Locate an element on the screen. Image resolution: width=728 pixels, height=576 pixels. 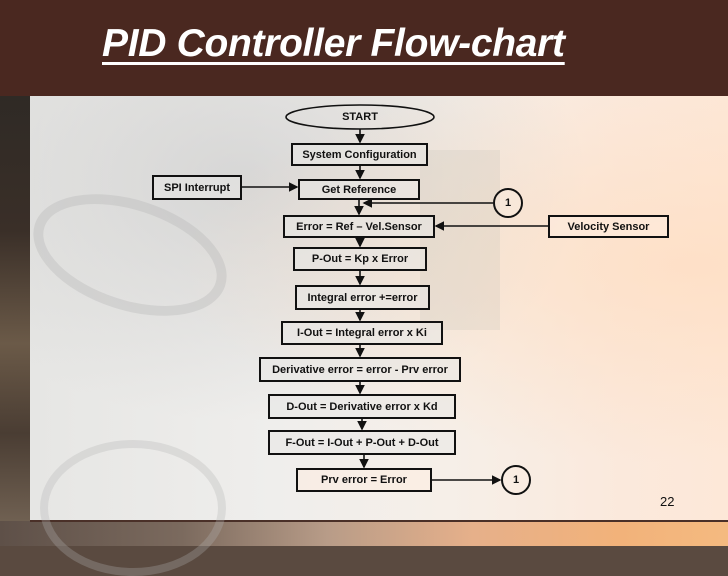
step-system-configuration: System Configuration is located at coordinates (359, 154).